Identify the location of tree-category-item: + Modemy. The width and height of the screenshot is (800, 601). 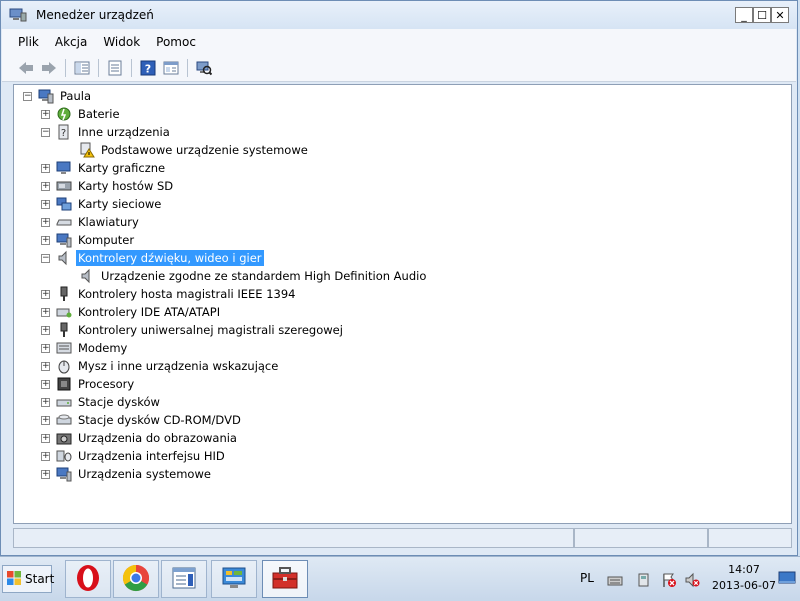
(85, 348).